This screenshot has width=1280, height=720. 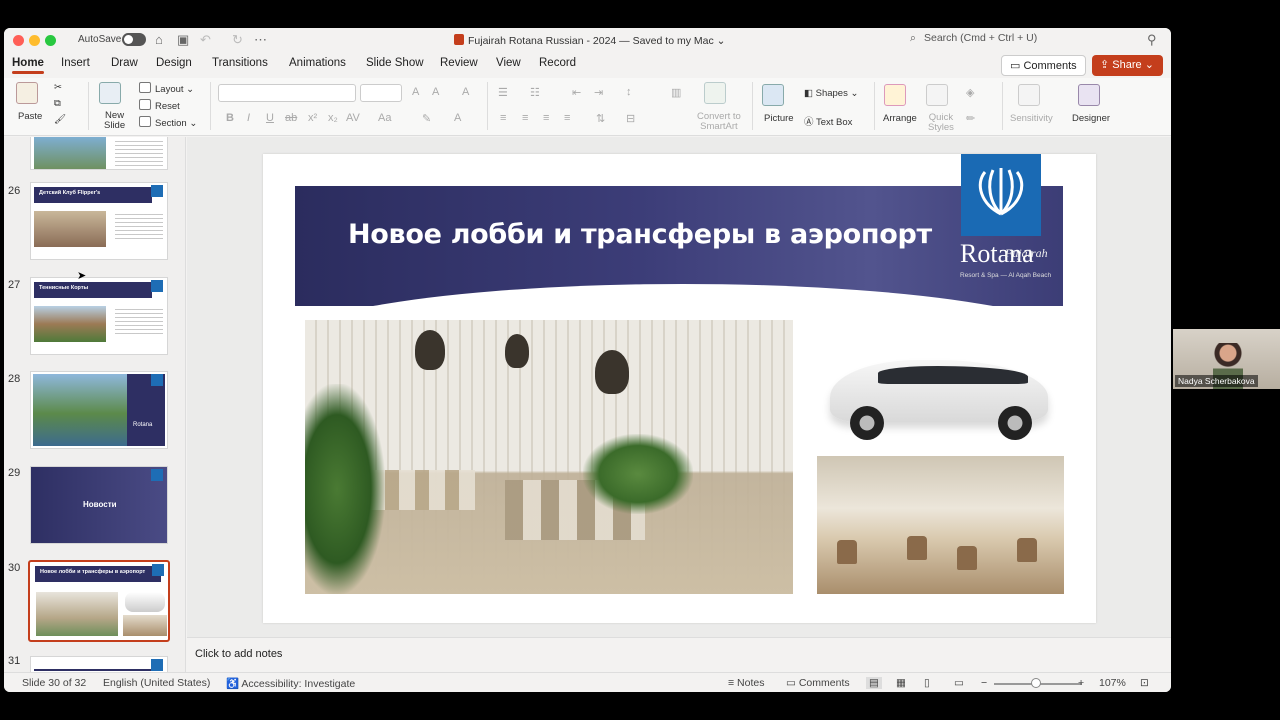 I want to click on arrange-icon, so click(x=895, y=95).